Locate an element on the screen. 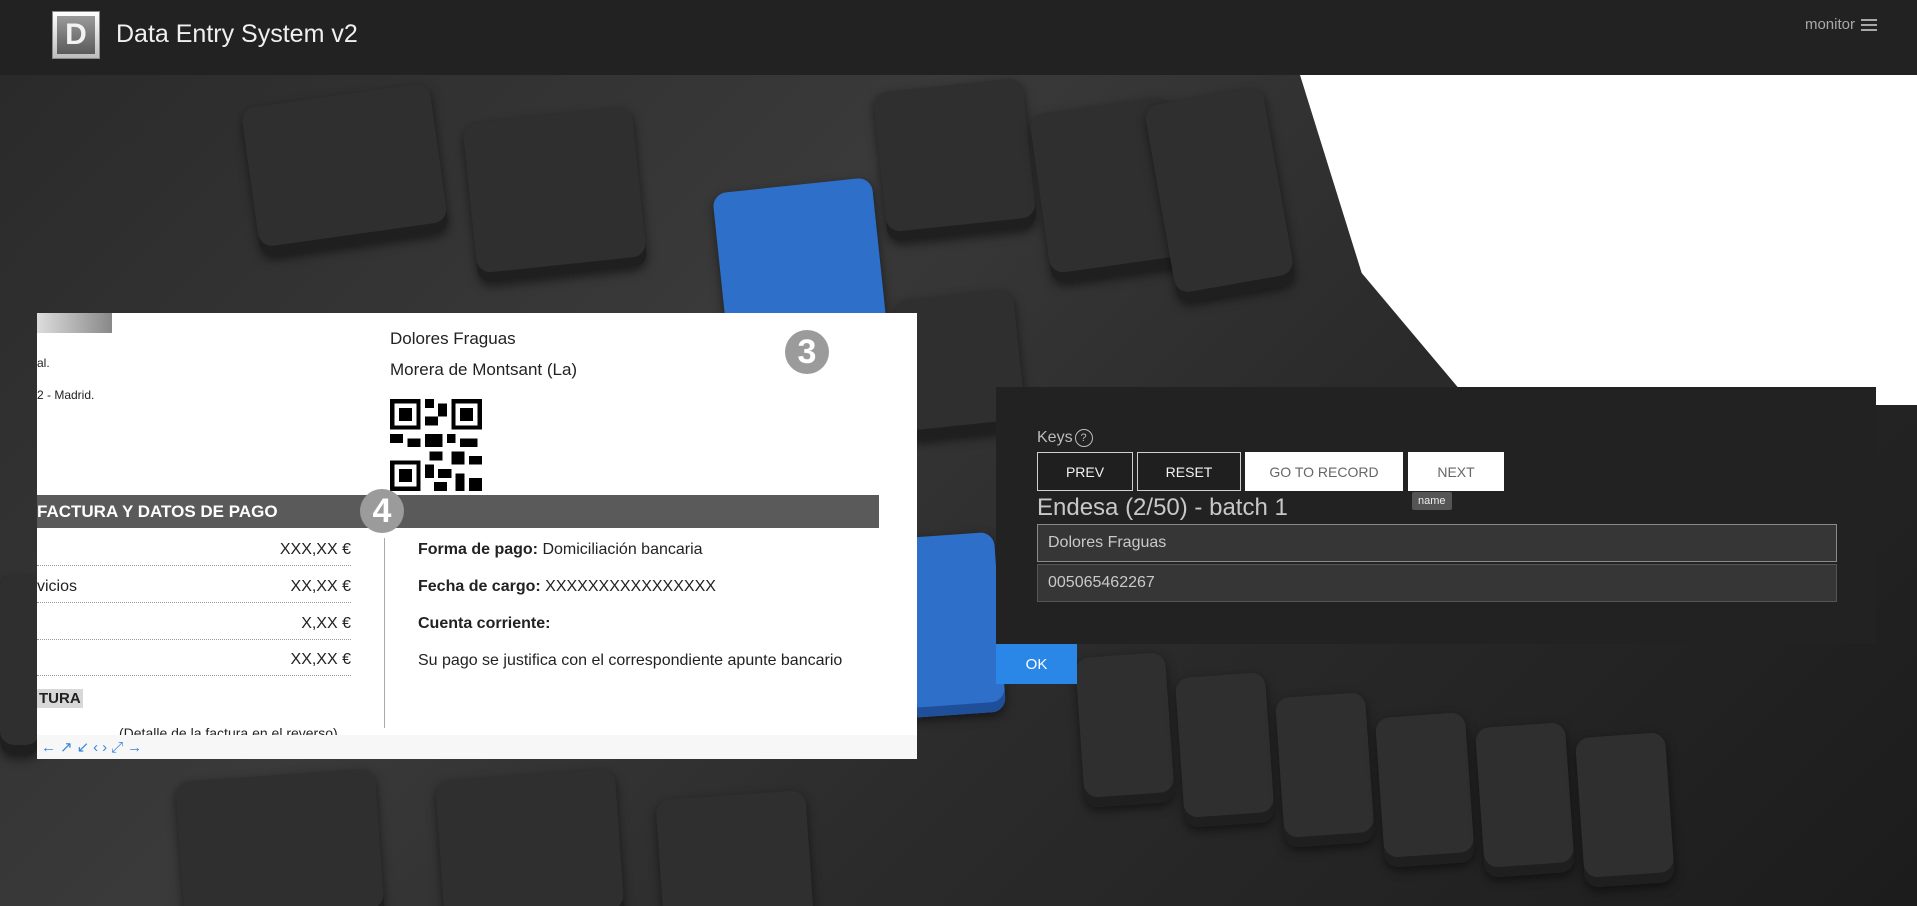 The height and width of the screenshot is (906, 1917). app-header: D Data Entry System v2 monitor is located at coordinates (958, 37).